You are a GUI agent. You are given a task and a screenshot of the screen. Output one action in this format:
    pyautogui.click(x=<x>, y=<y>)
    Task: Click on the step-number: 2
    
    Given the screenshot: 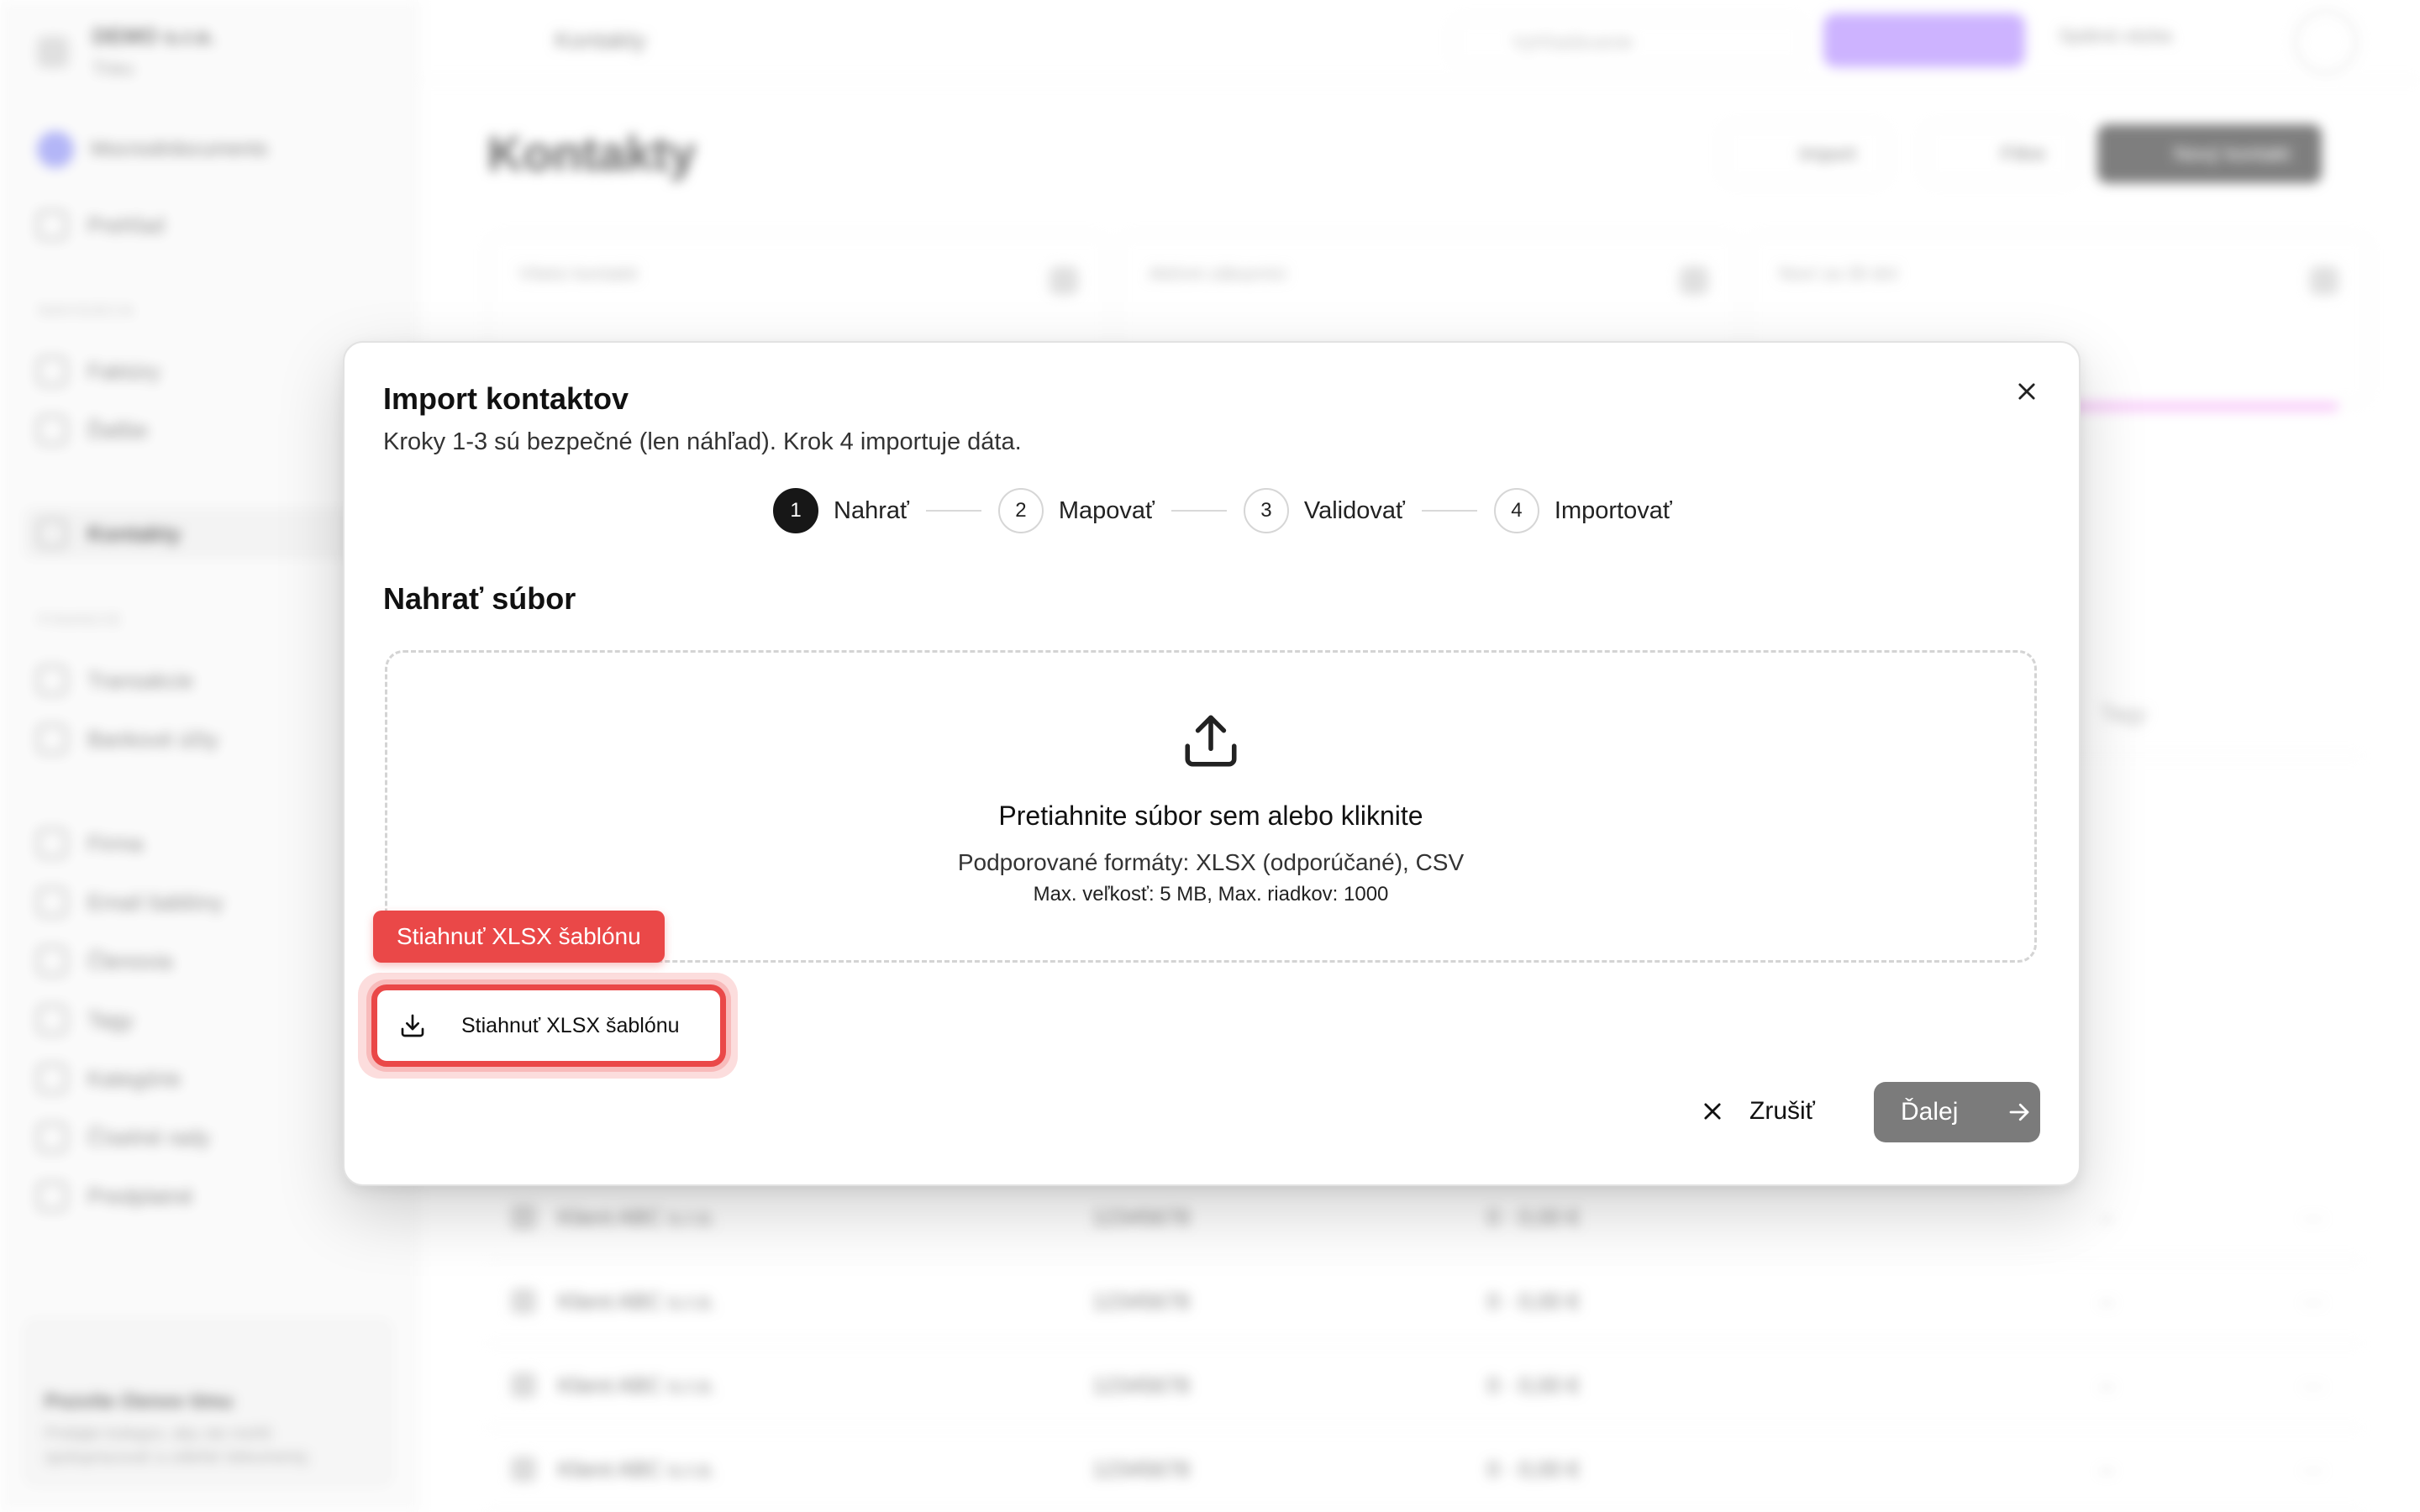 What is the action you would take?
    pyautogui.click(x=1021, y=510)
    